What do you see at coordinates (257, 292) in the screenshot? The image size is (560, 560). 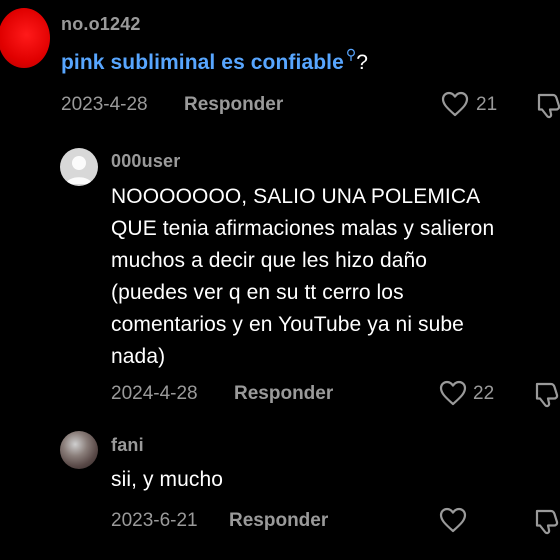 I see `reply-text-line: (puedes ver q en su tt cerro los` at bounding box center [257, 292].